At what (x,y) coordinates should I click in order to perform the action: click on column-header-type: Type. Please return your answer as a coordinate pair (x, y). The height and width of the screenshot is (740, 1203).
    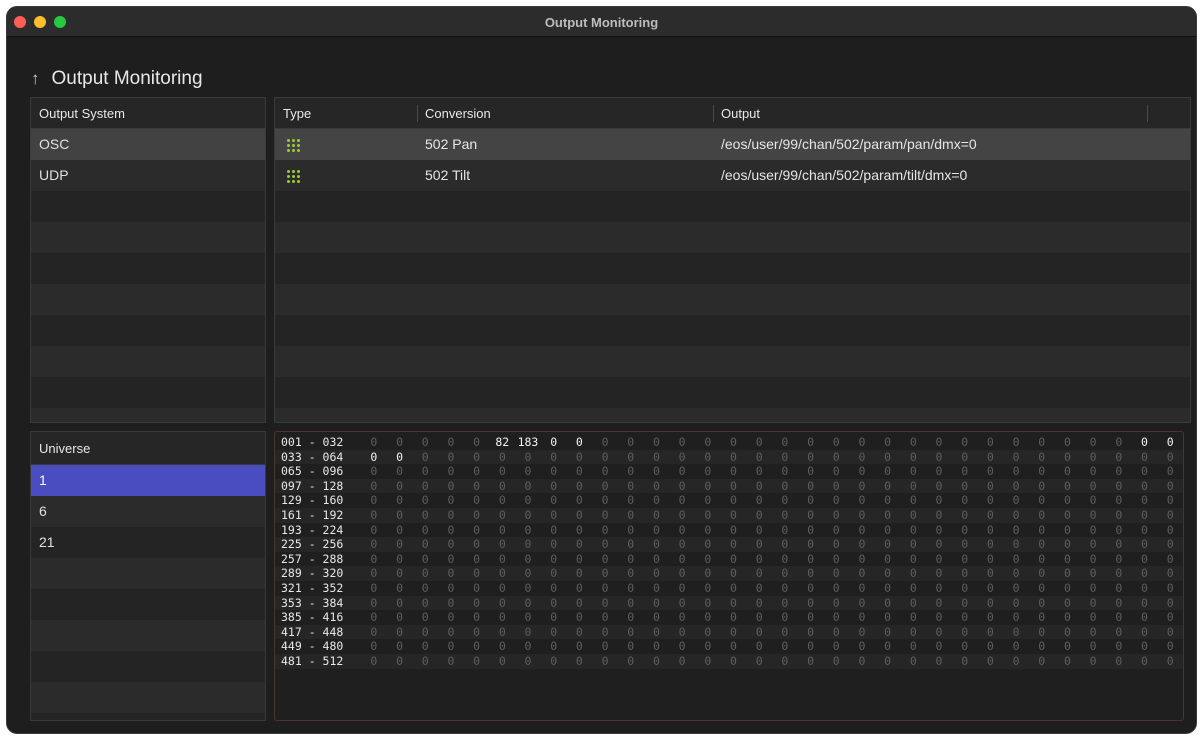
    Looking at the image, I should click on (346, 113).